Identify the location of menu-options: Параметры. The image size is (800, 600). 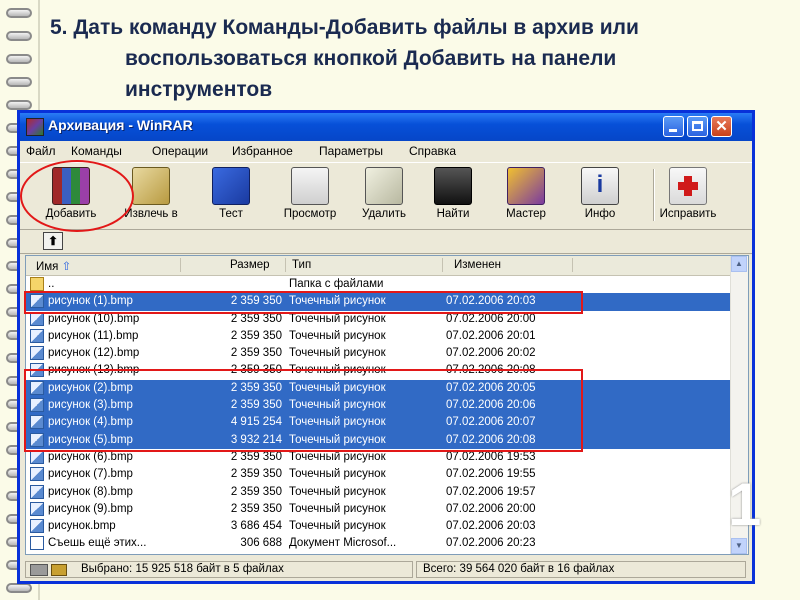
(351, 151).